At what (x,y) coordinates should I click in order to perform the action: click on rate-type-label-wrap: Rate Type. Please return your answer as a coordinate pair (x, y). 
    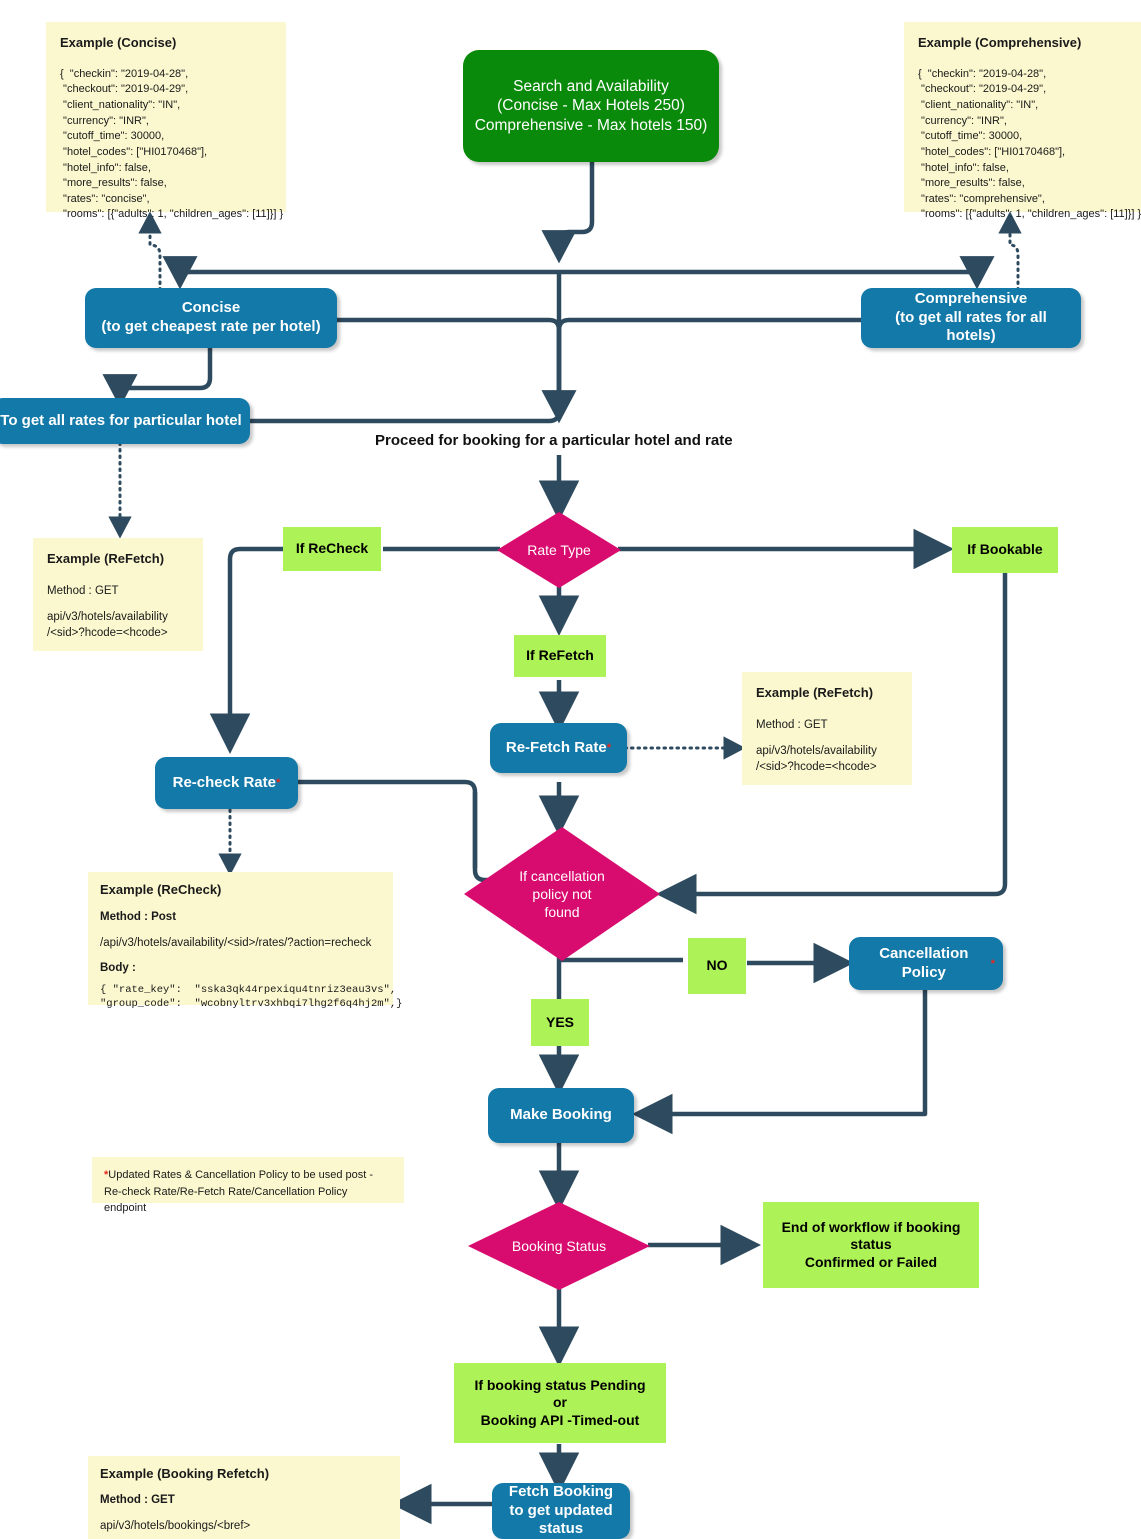
    Looking at the image, I should click on (559, 550).